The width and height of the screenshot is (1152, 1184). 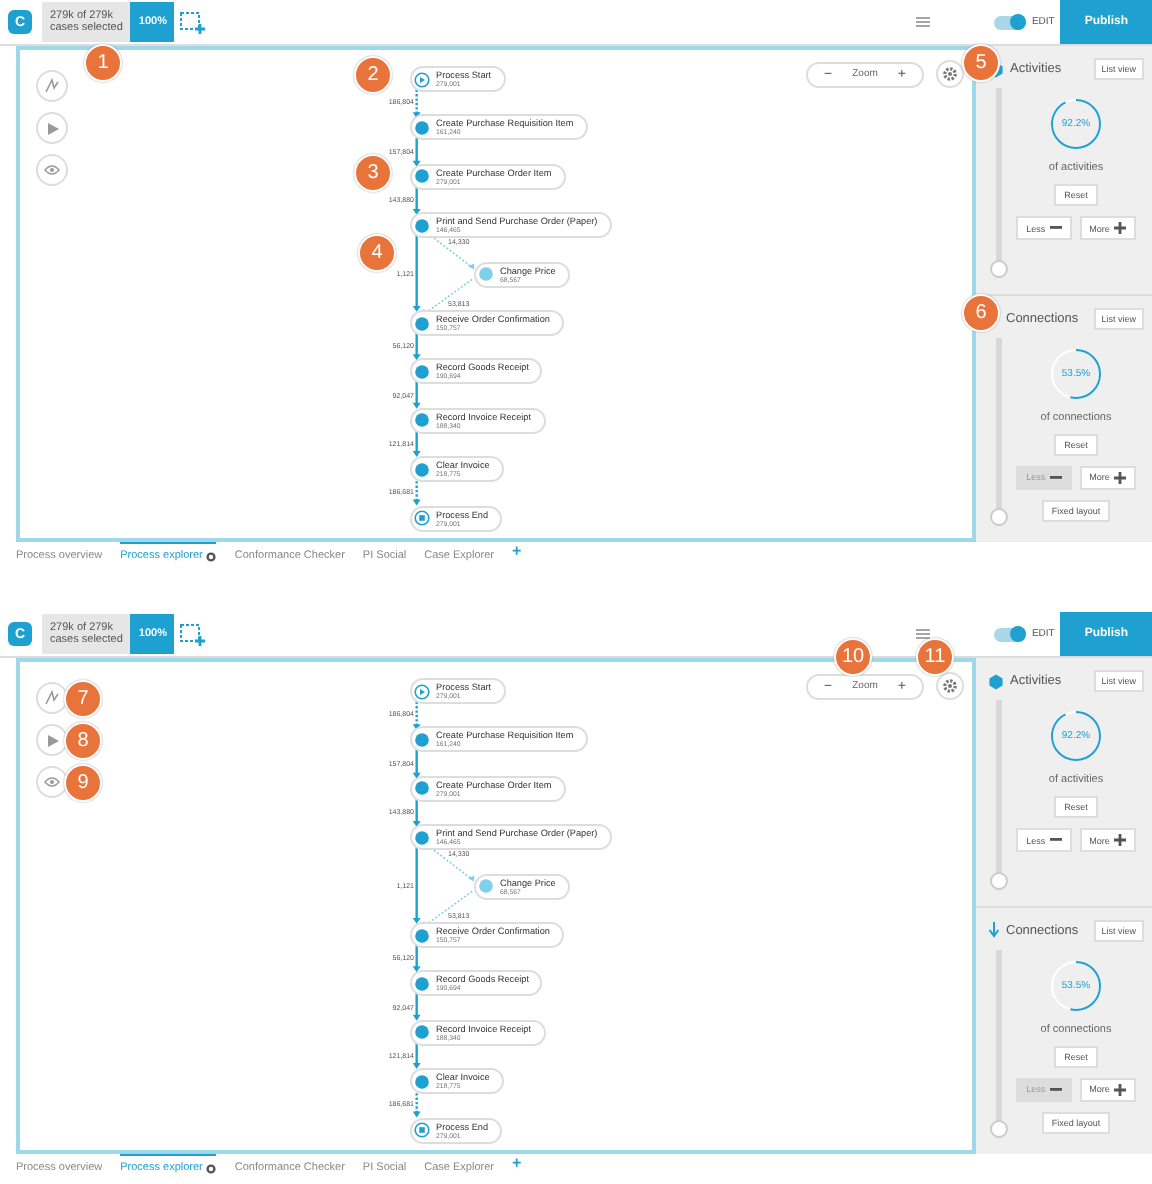 I want to click on callout-badge: 3, so click(x=373, y=172).